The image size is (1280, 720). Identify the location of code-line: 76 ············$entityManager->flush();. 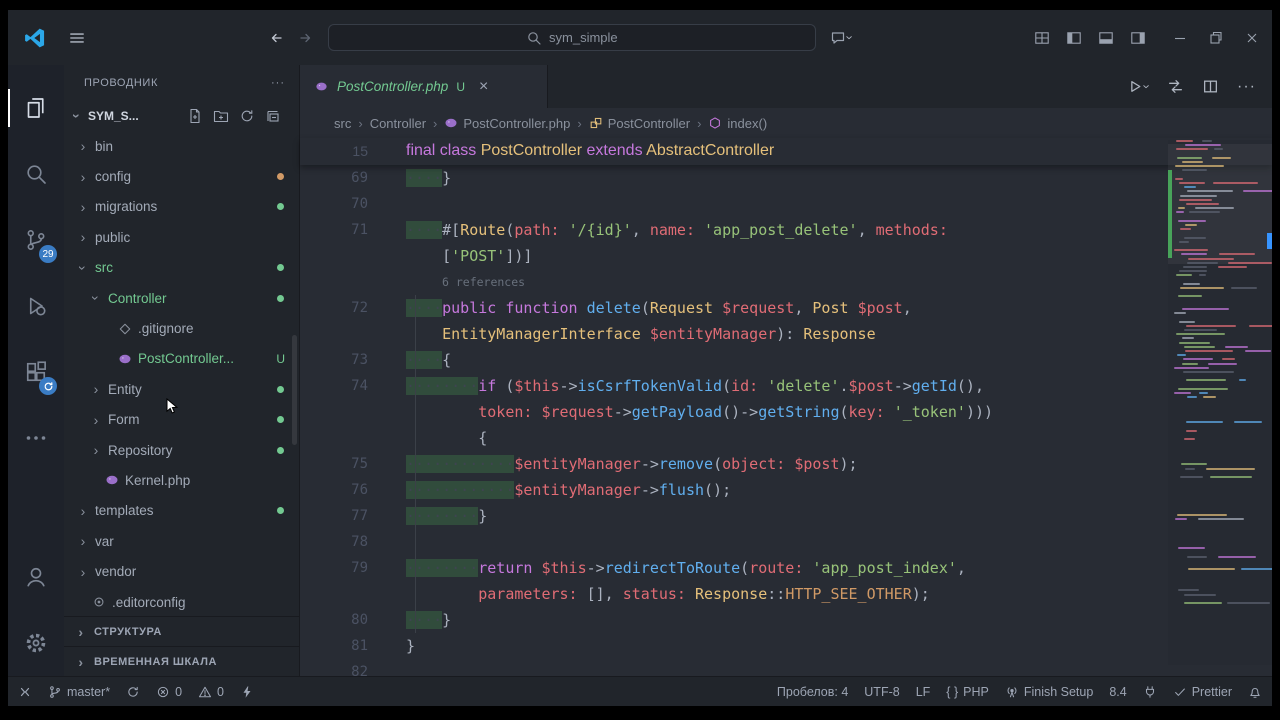
(786, 490).